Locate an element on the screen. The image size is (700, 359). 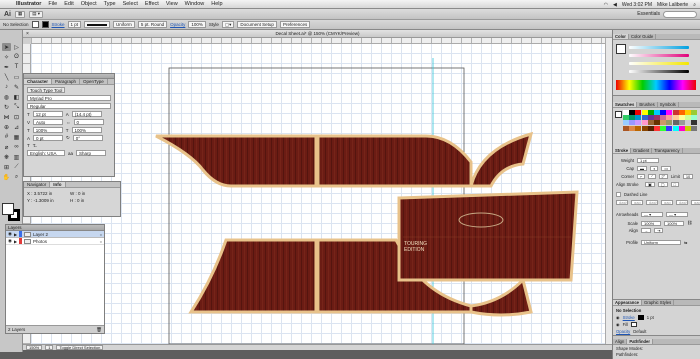
tracking-field: 0 is located at coordinates (88, 122).